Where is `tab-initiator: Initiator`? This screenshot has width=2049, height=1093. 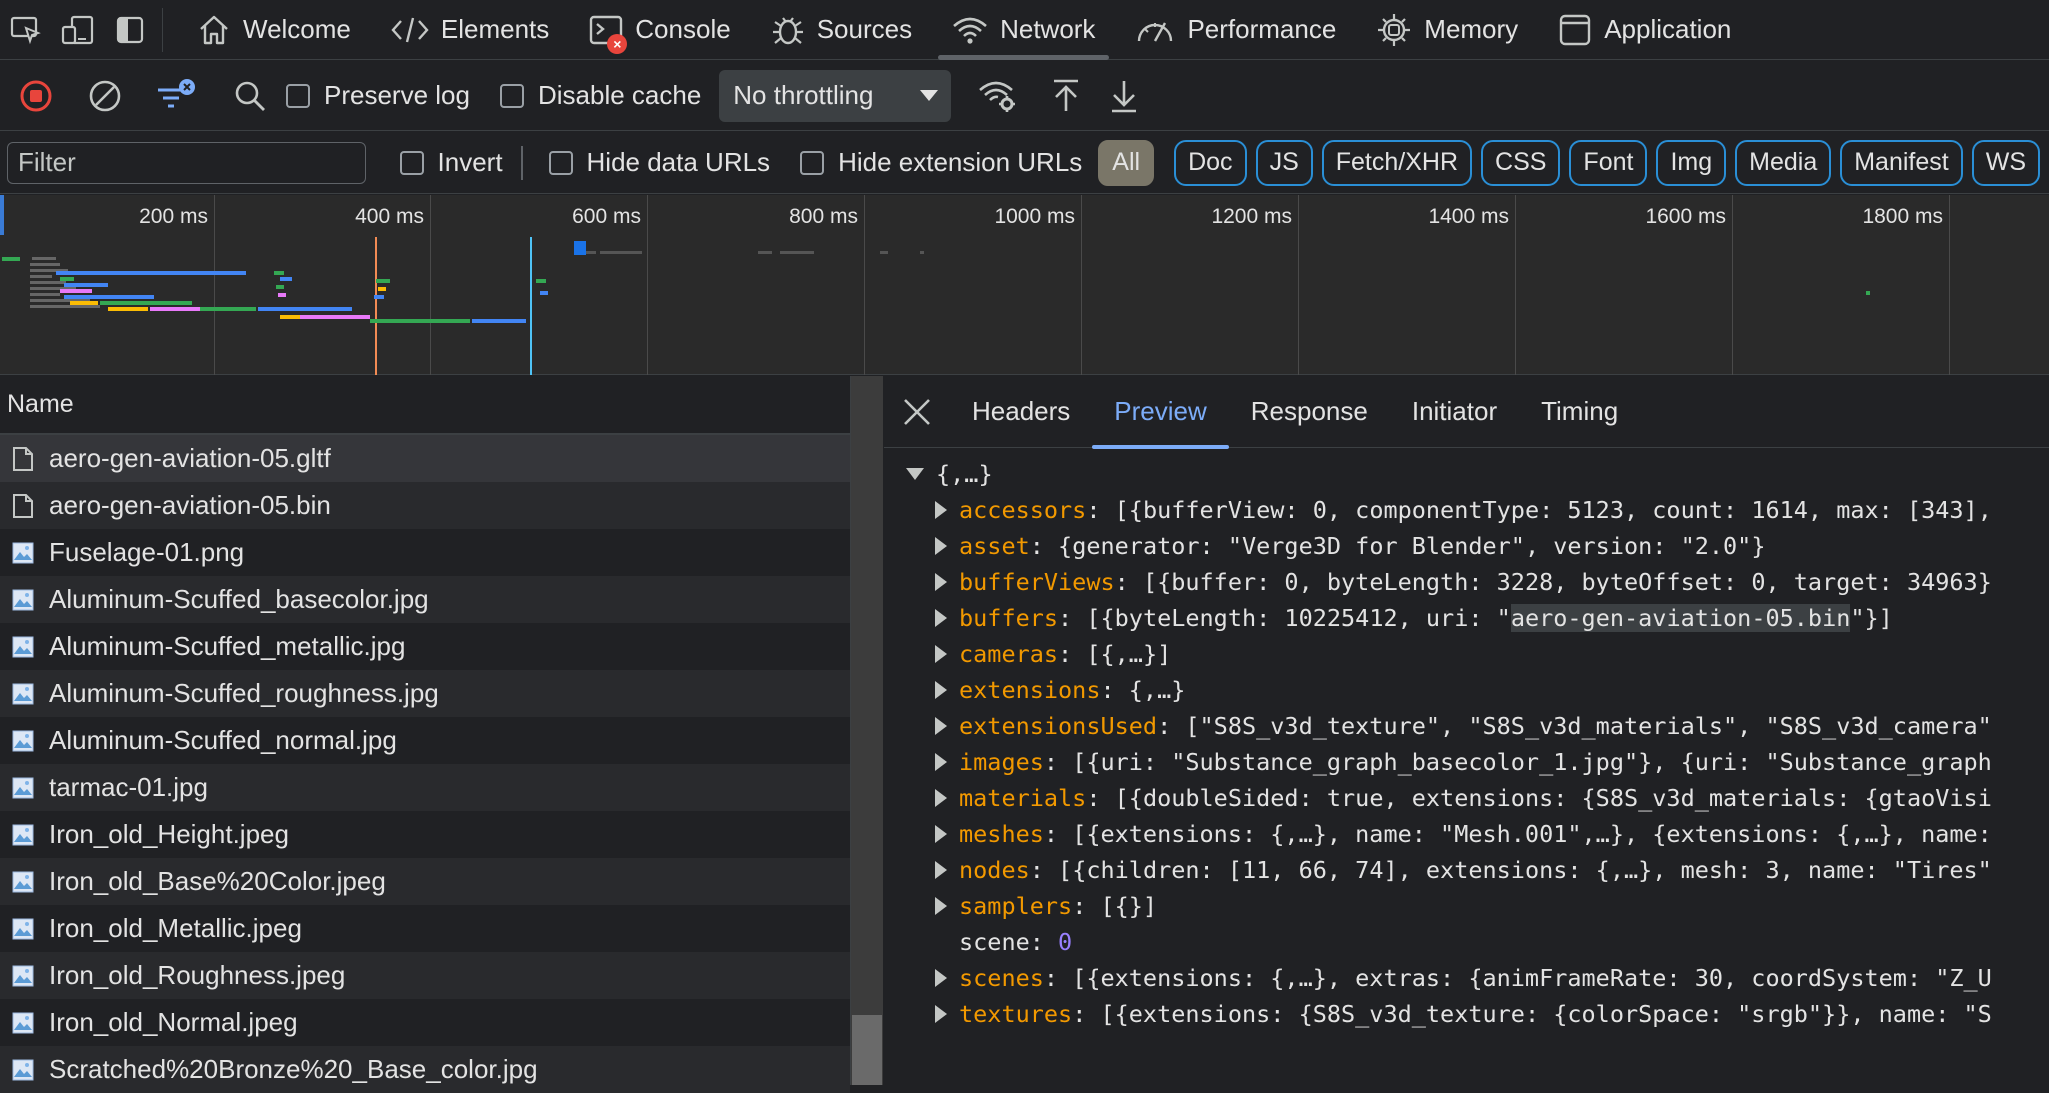
tab-initiator: Initiator is located at coordinates (1454, 412).